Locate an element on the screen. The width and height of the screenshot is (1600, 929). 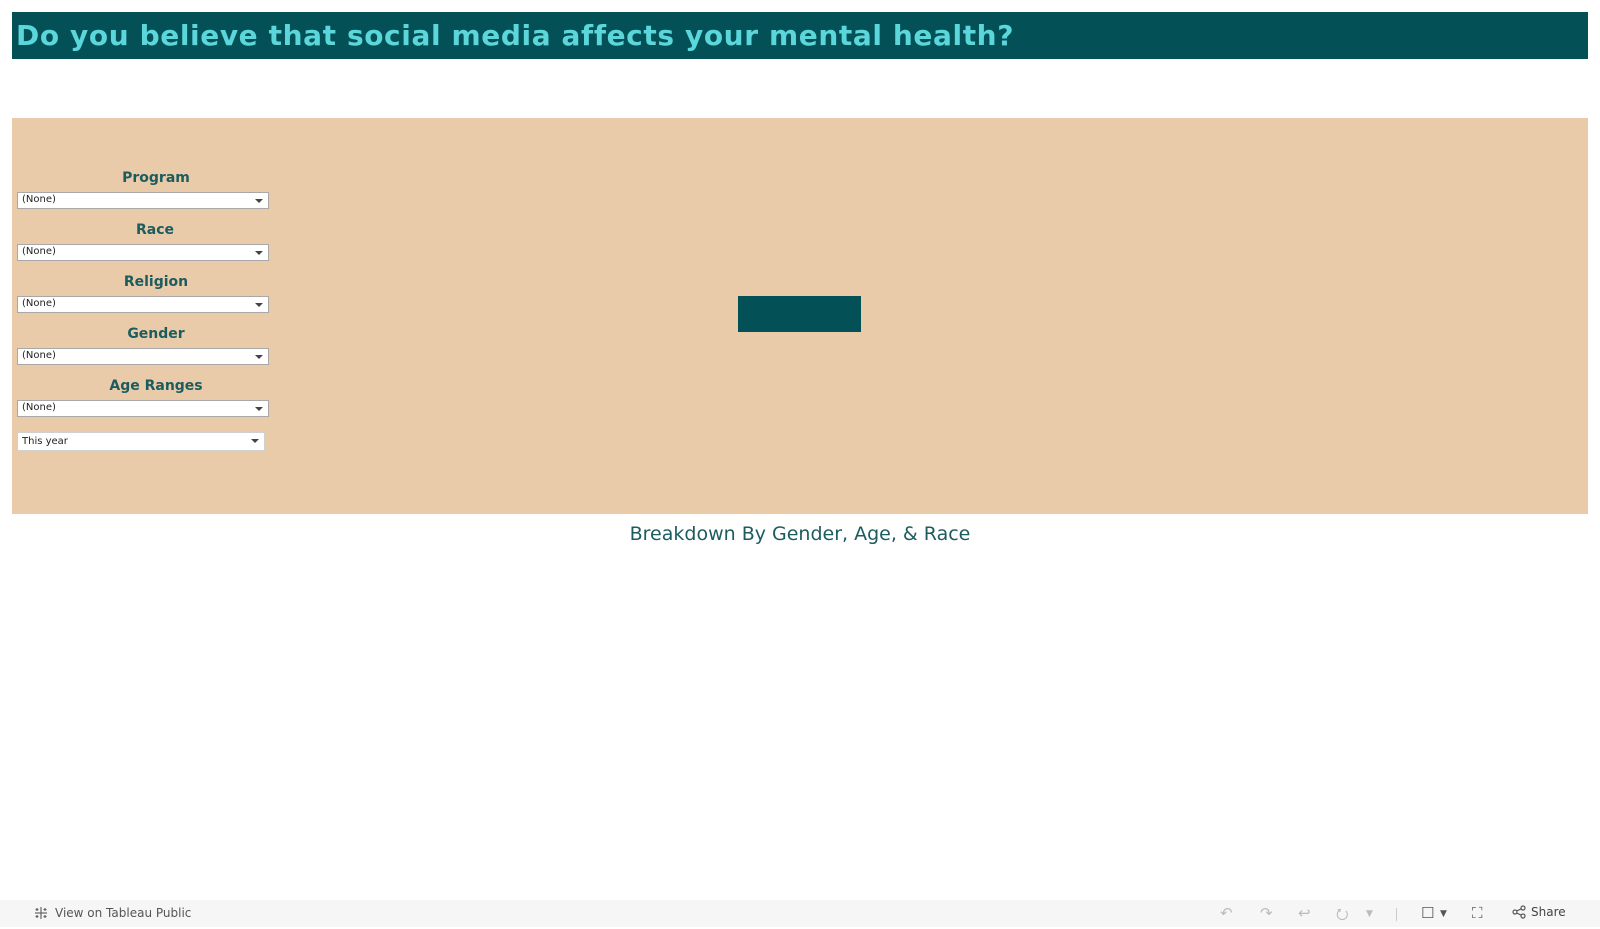
date-range-dropdown-value: This year is located at coordinates (45, 441).